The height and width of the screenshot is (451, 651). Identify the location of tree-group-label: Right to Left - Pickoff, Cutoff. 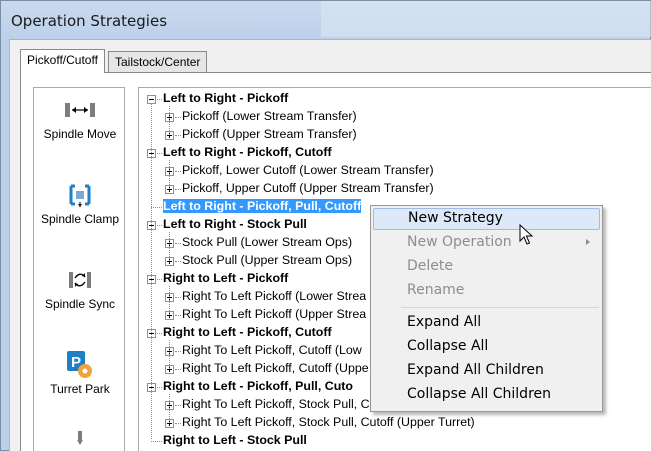
(247, 332).